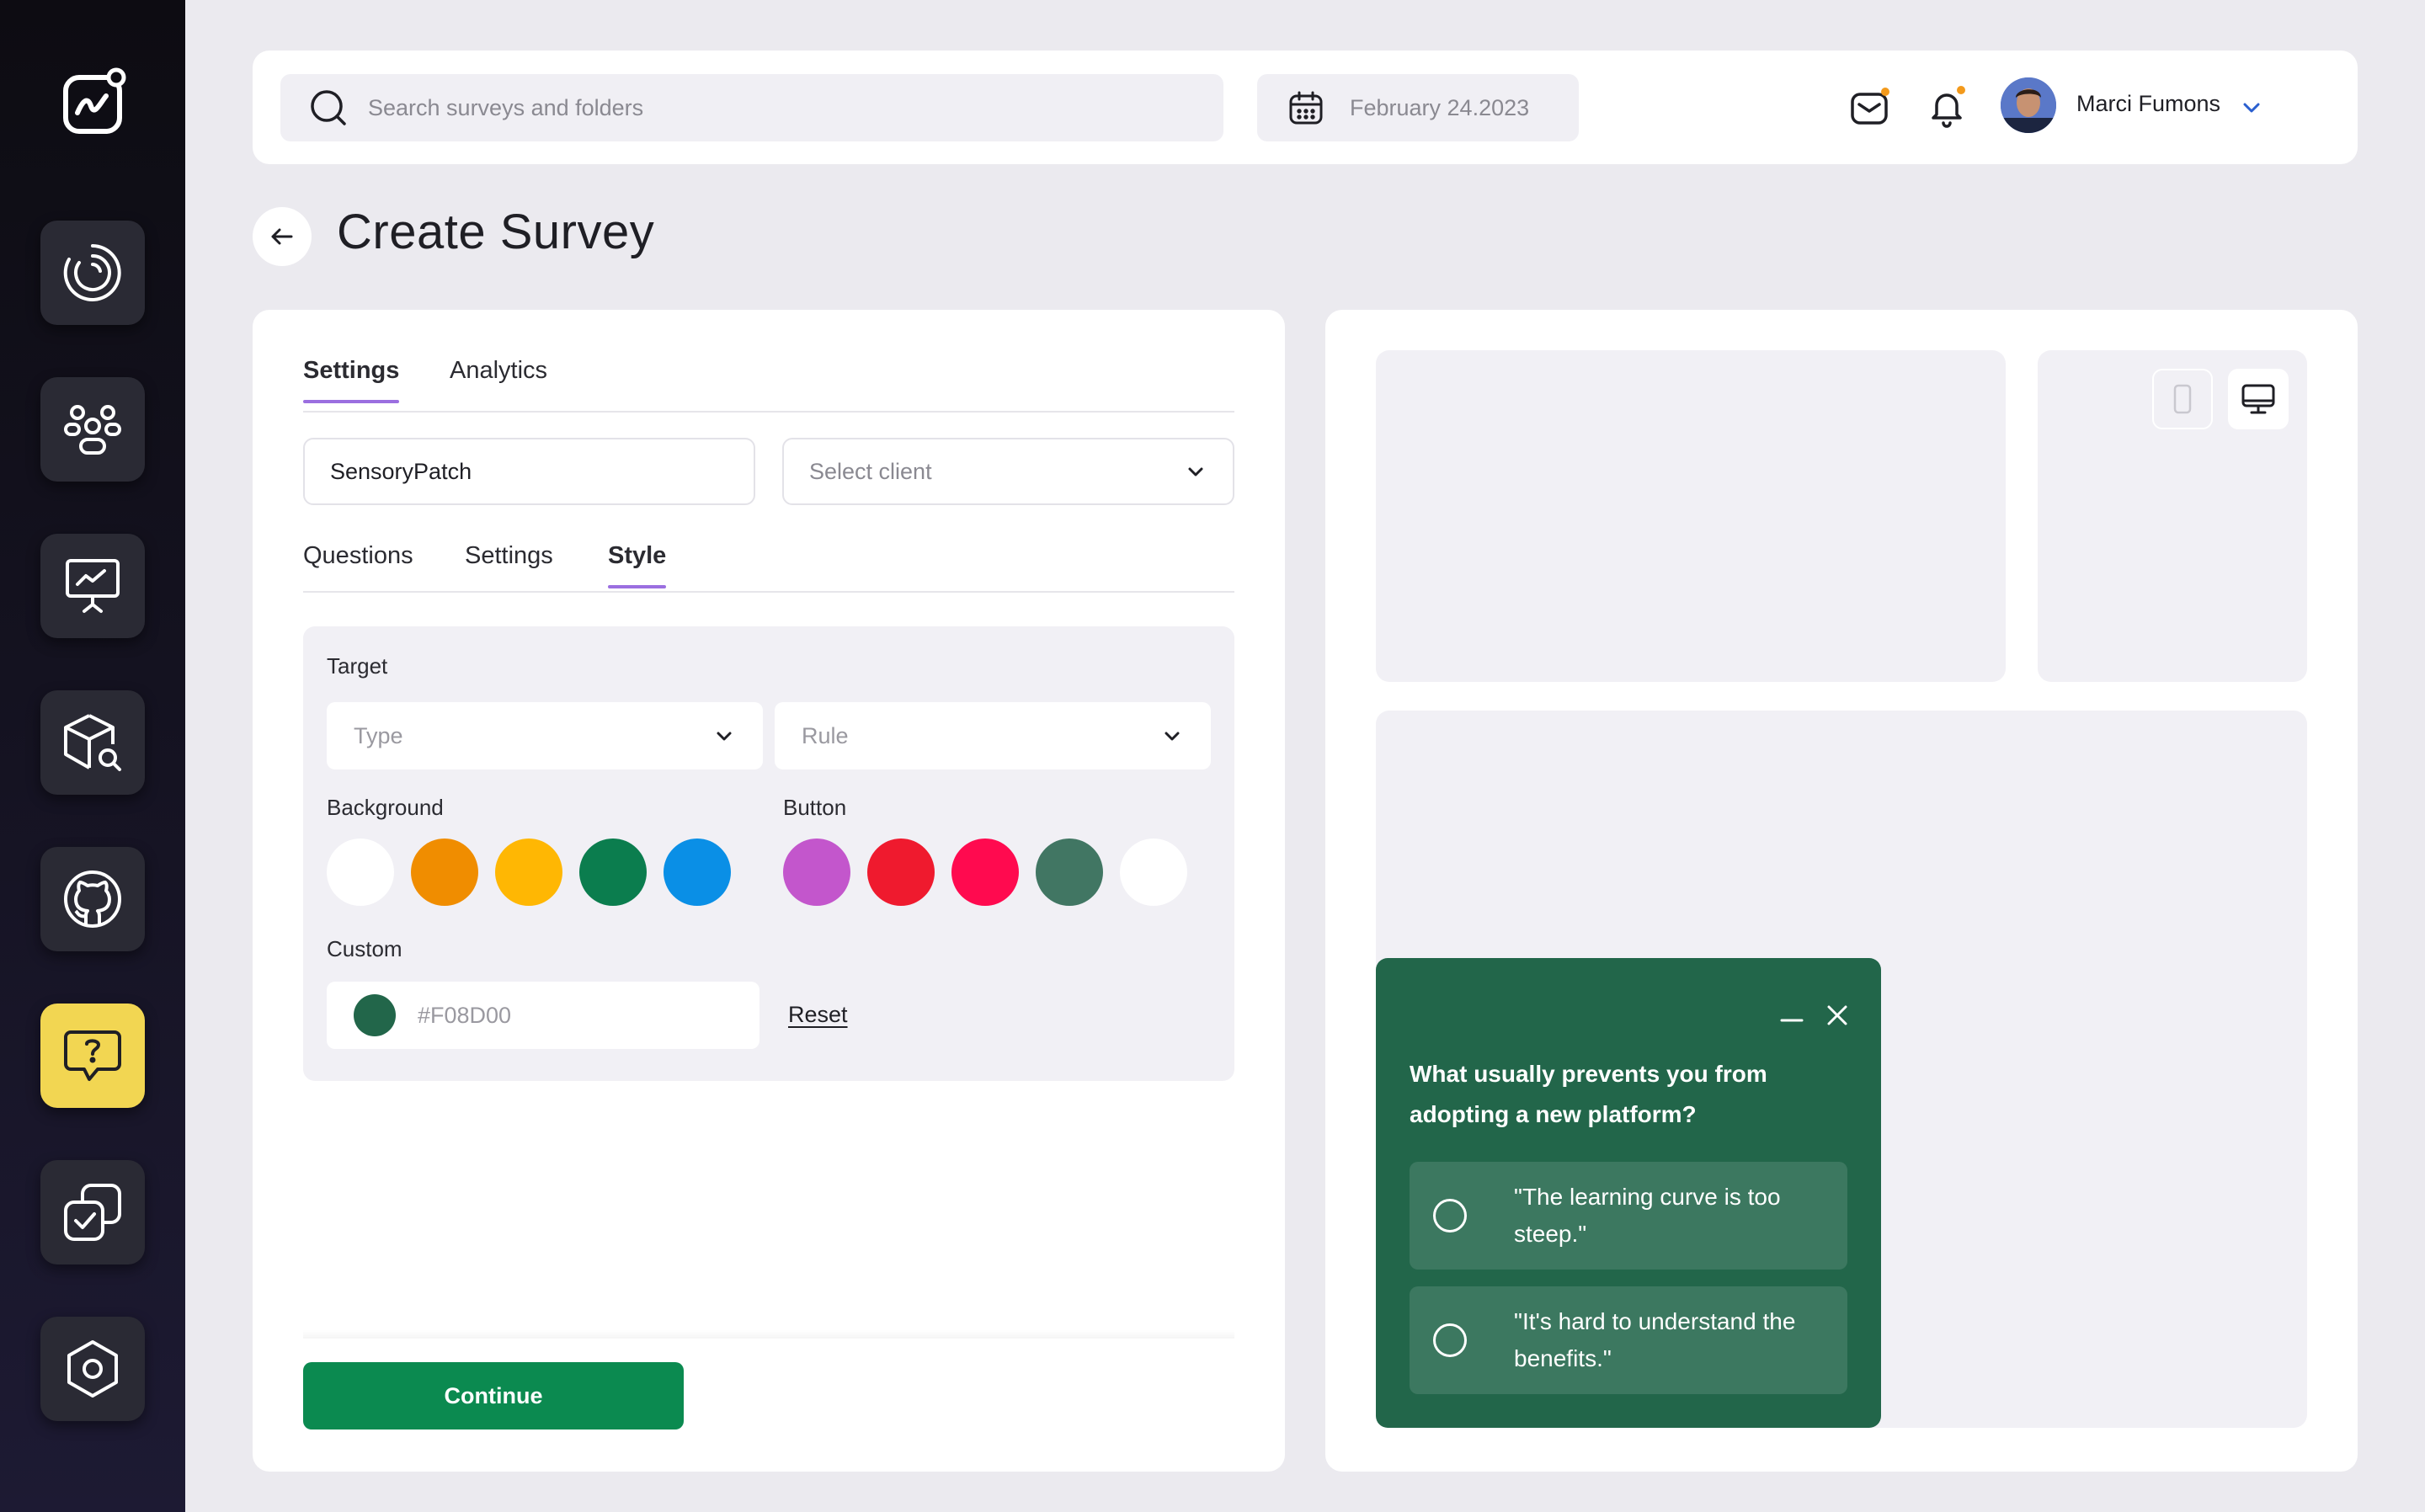 The image size is (2425, 1512). I want to click on preview-placeholder-main, so click(1691, 516).